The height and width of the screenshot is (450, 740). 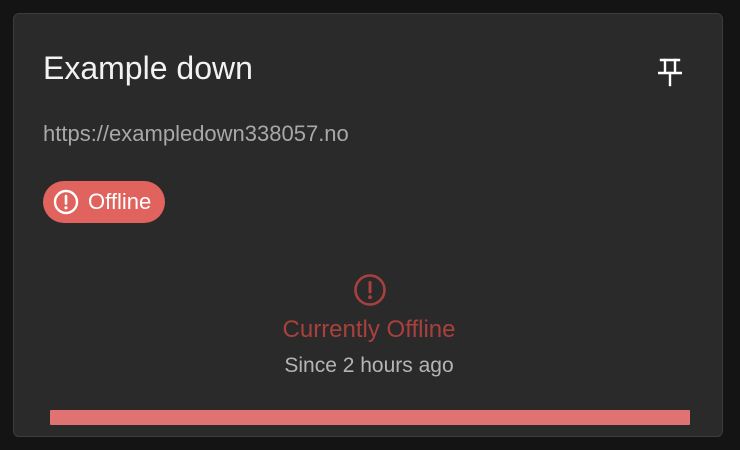 I want to click on uptime-bar, so click(x=370, y=417).